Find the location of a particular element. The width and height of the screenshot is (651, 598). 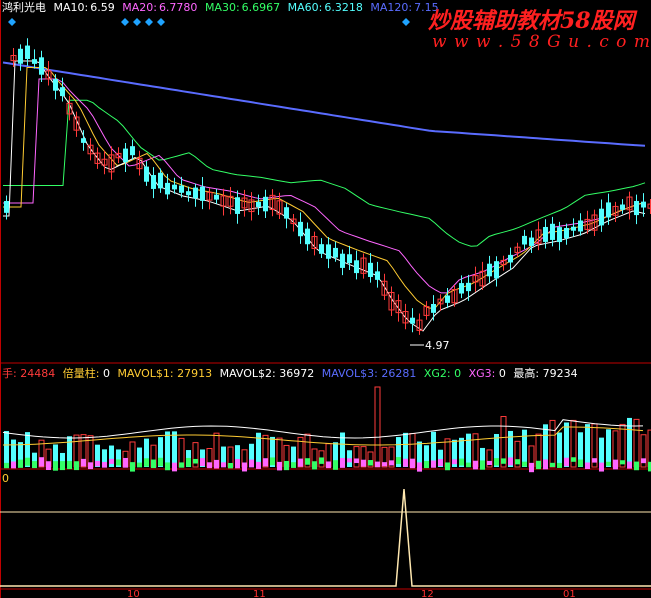

ma120-line is located at coordinates (324, 104).